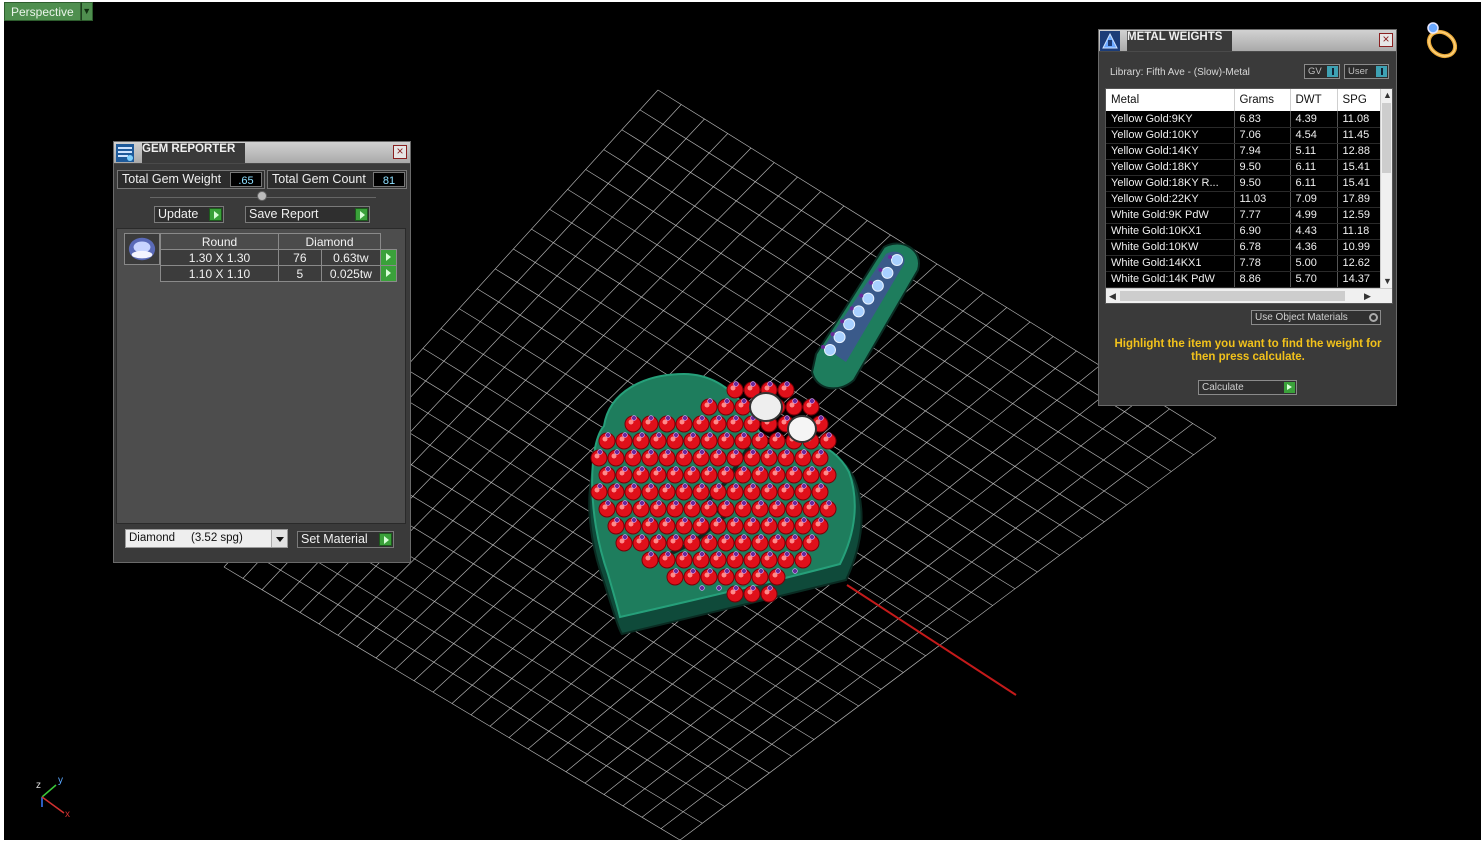 The width and height of the screenshot is (1483, 842). What do you see at coordinates (1170, 100) in the screenshot?
I see `column-header-metal: Metal` at bounding box center [1170, 100].